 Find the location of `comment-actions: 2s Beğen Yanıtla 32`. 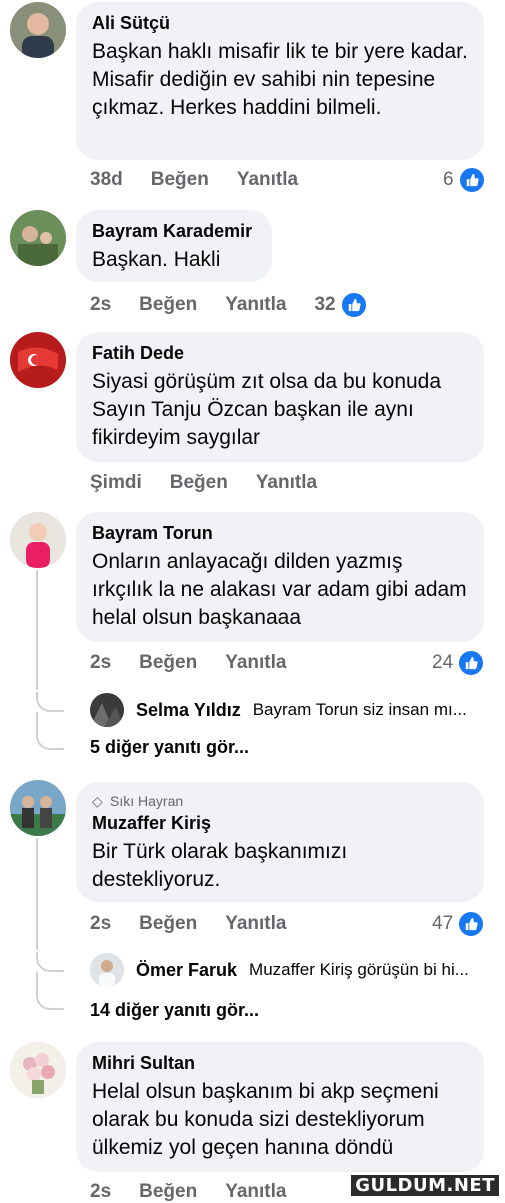

comment-actions: 2s Beğen Yanıtla 32 is located at coordinates (229, 305).